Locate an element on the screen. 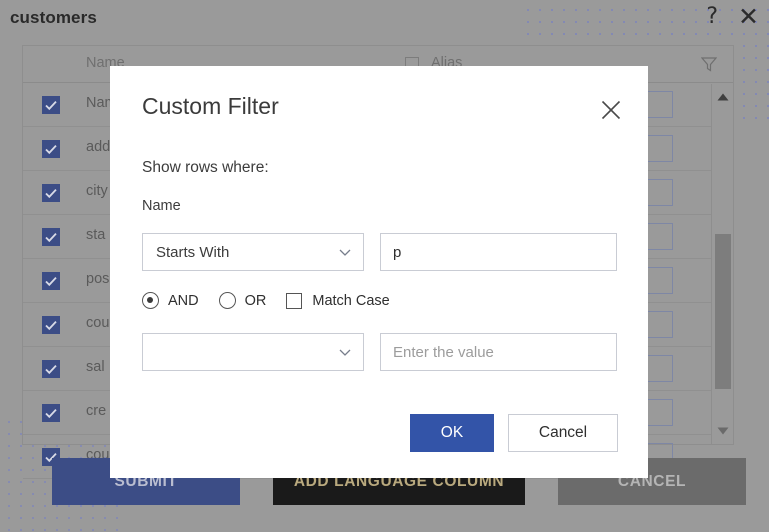  match-case-checkbox is located at coordinates (294, 300).